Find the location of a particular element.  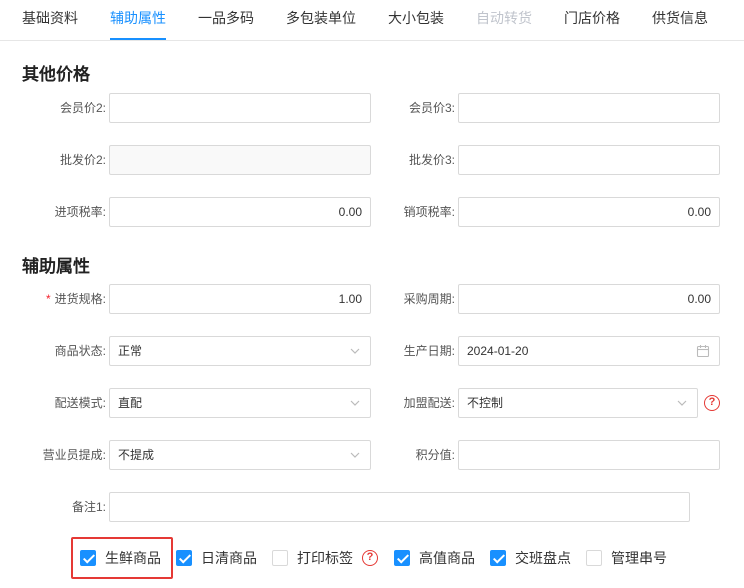

output-tax-input: 0.00 is located at coordinates (589, 212).